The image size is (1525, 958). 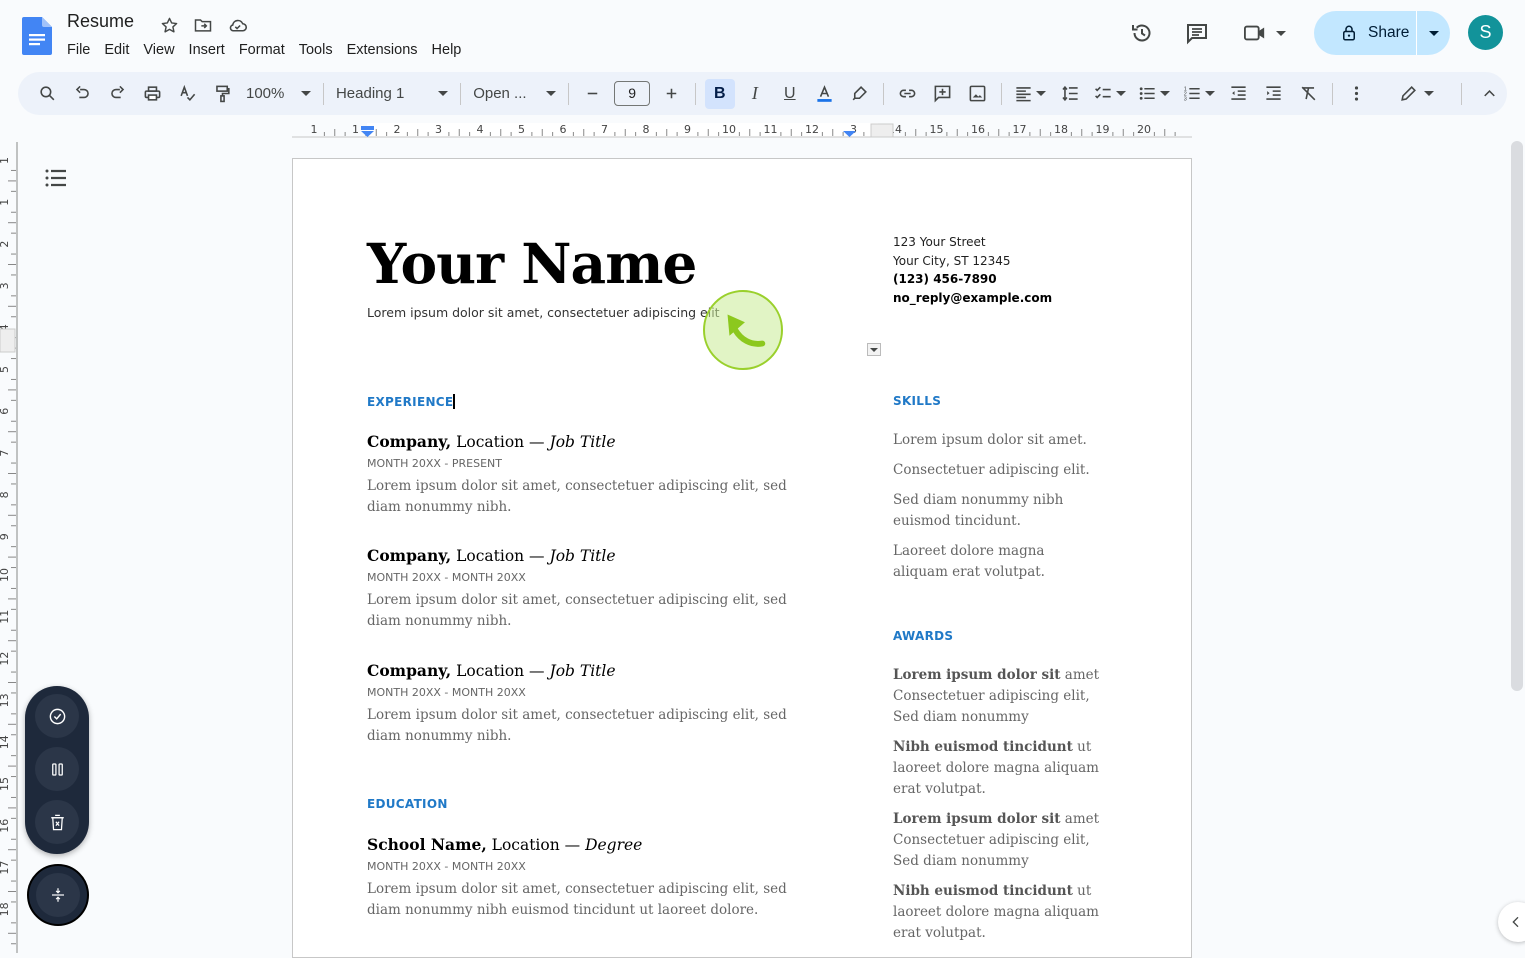 I want to click on menu-file: File, so click(x=78, y=50).